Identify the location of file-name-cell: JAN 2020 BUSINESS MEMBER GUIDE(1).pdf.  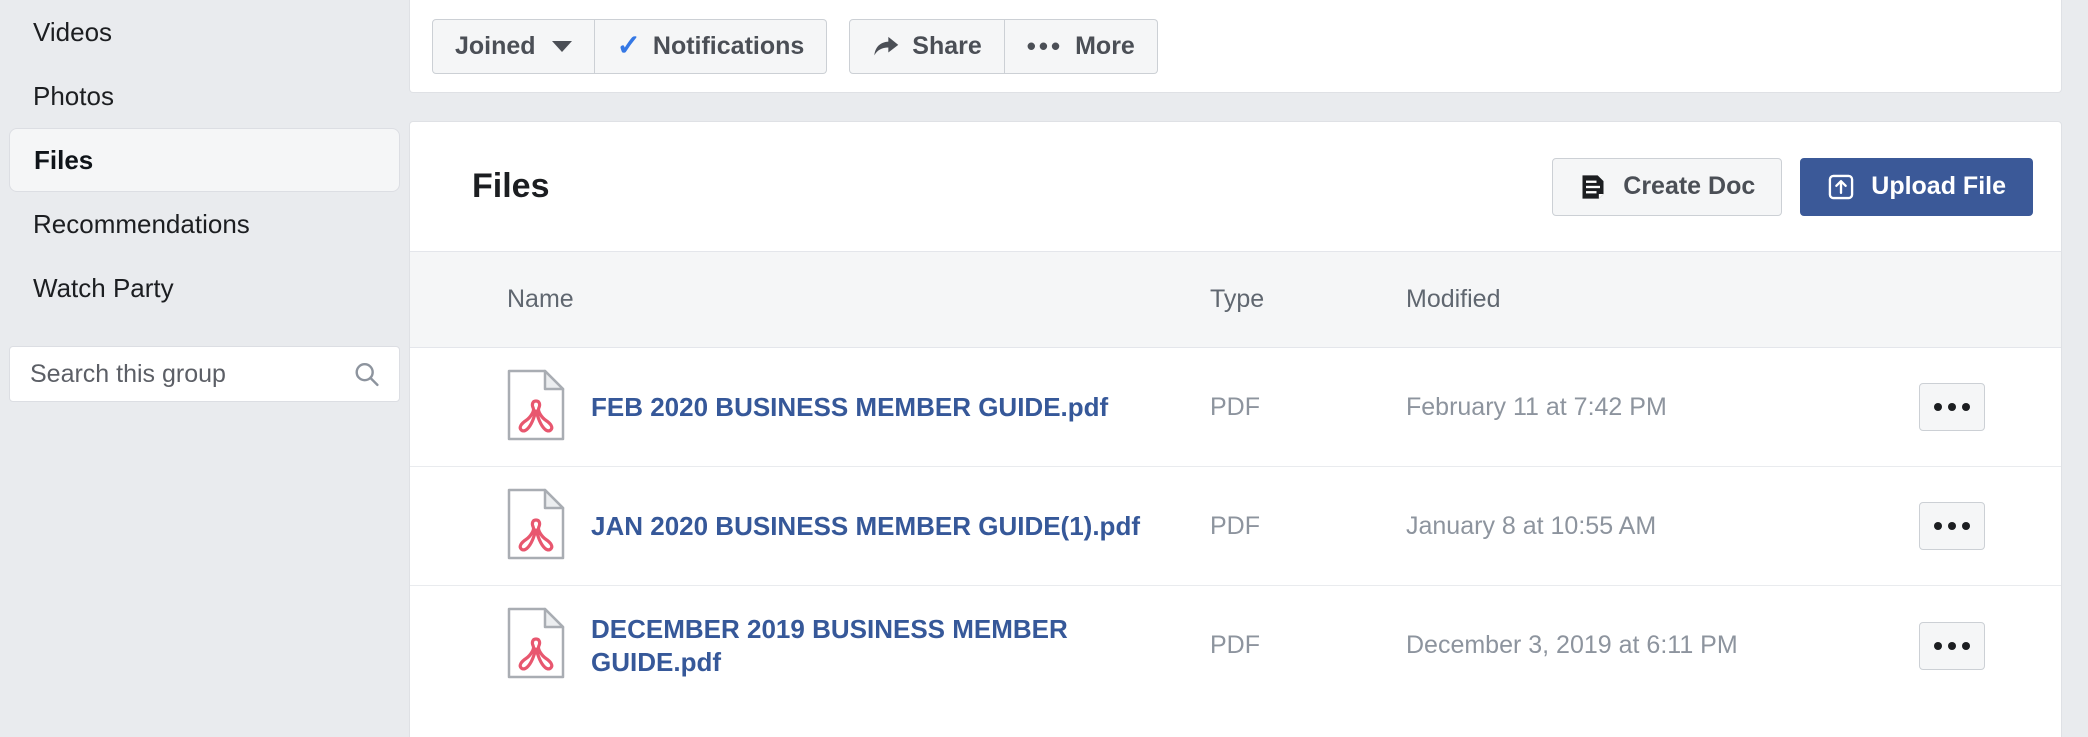
(810, 526).